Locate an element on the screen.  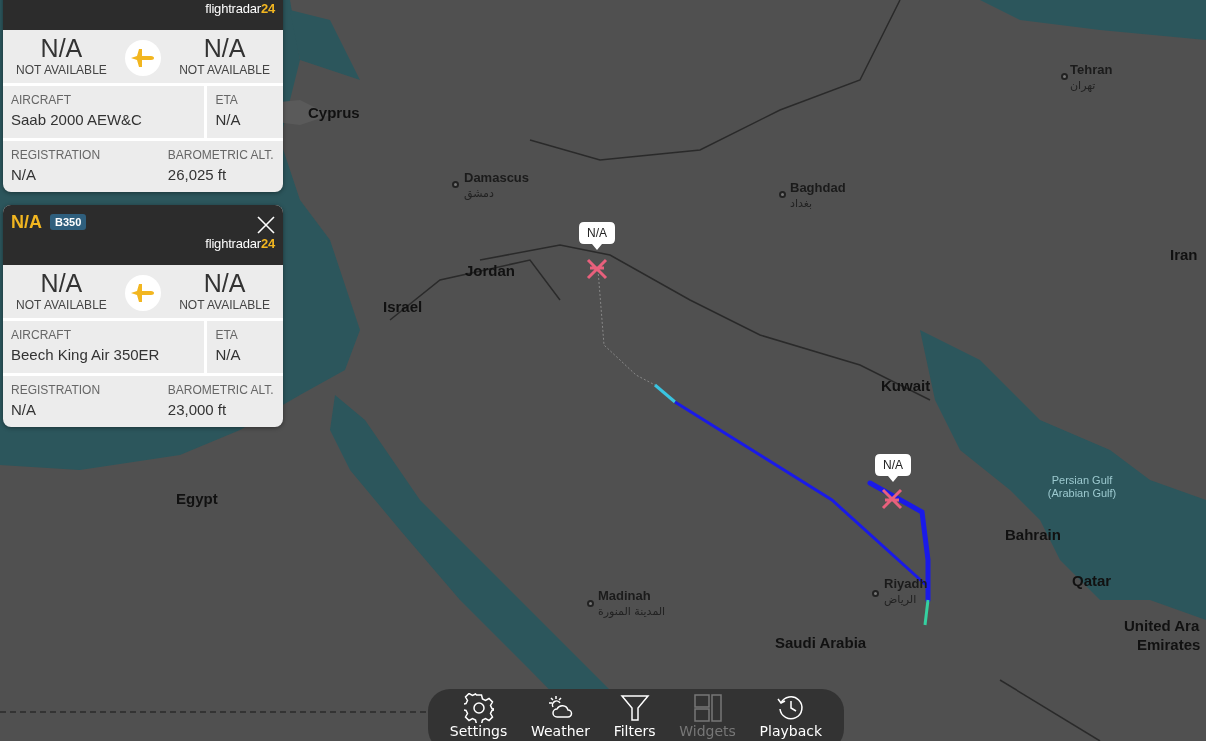
country-label: Emirates is located at coordinates (1169, 645).